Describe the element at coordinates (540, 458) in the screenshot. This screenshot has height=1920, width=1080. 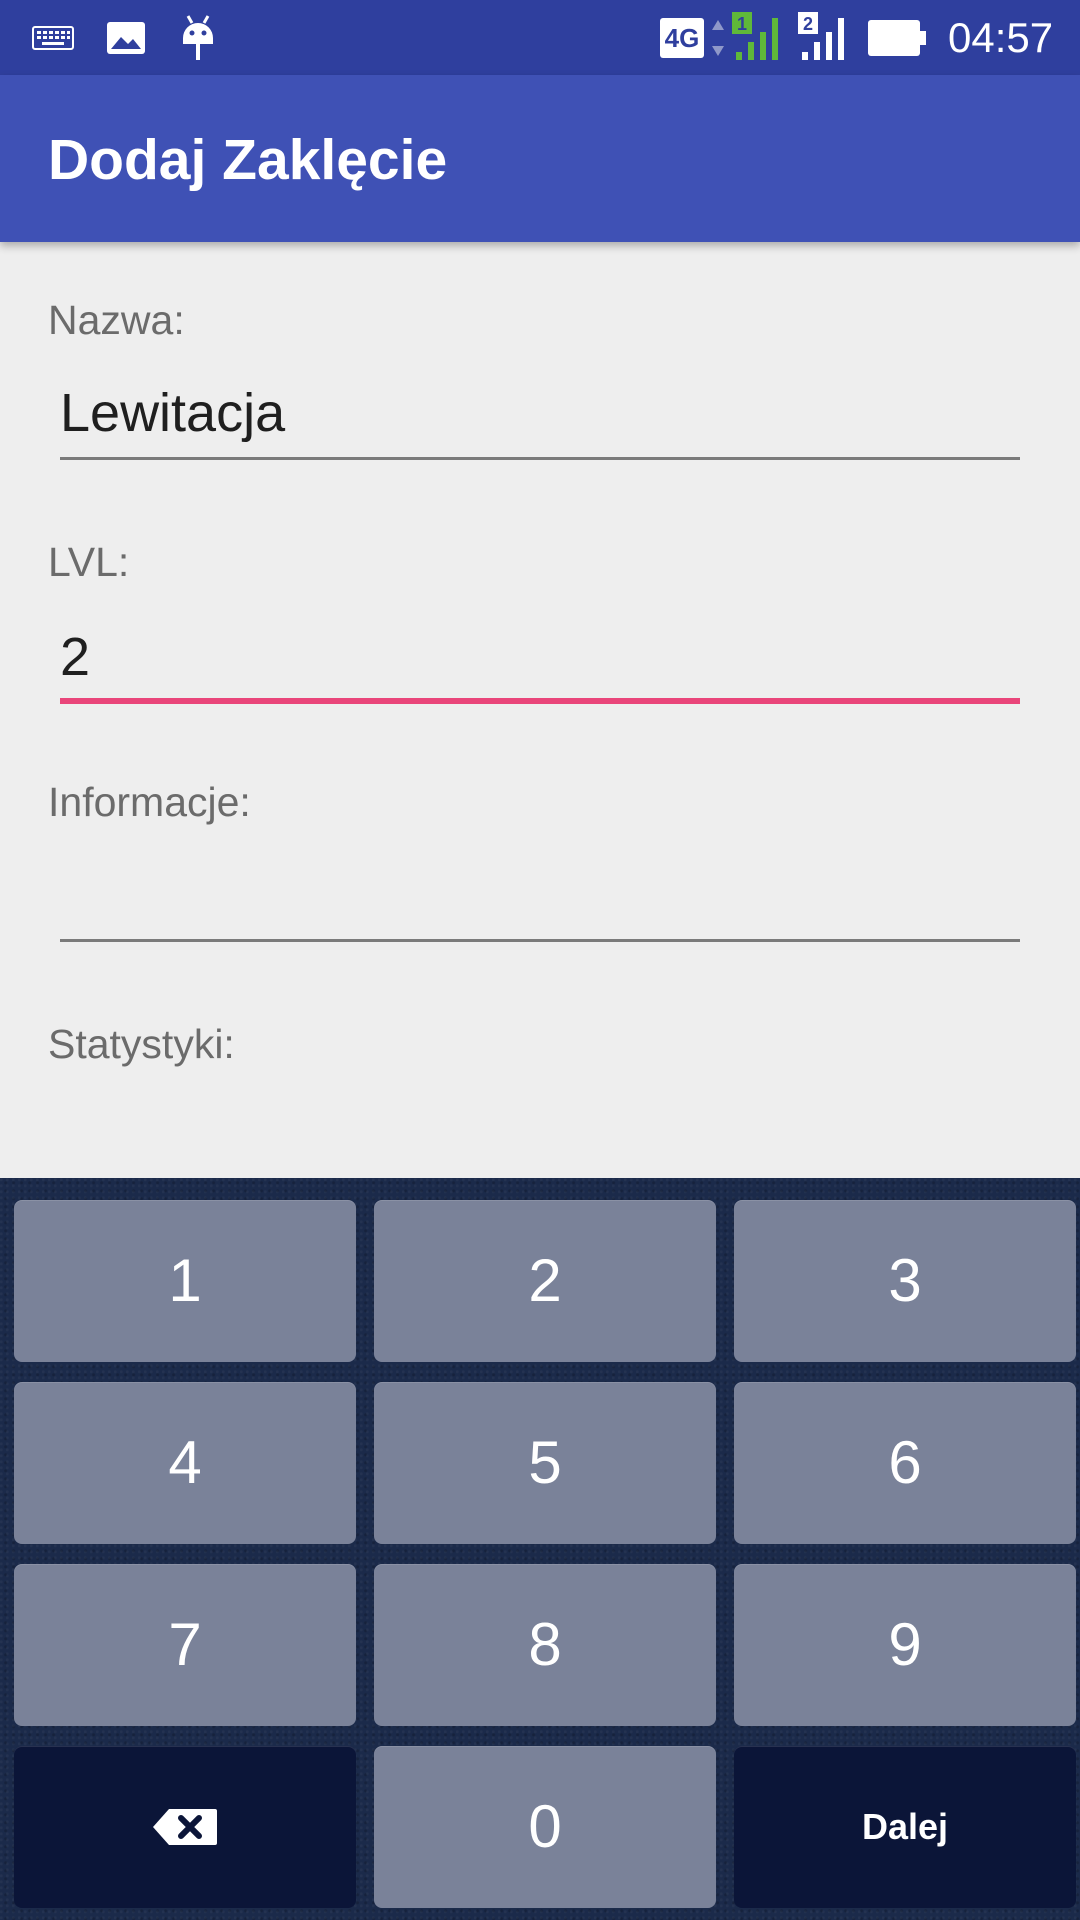
I see `name-field-underline` at that location.